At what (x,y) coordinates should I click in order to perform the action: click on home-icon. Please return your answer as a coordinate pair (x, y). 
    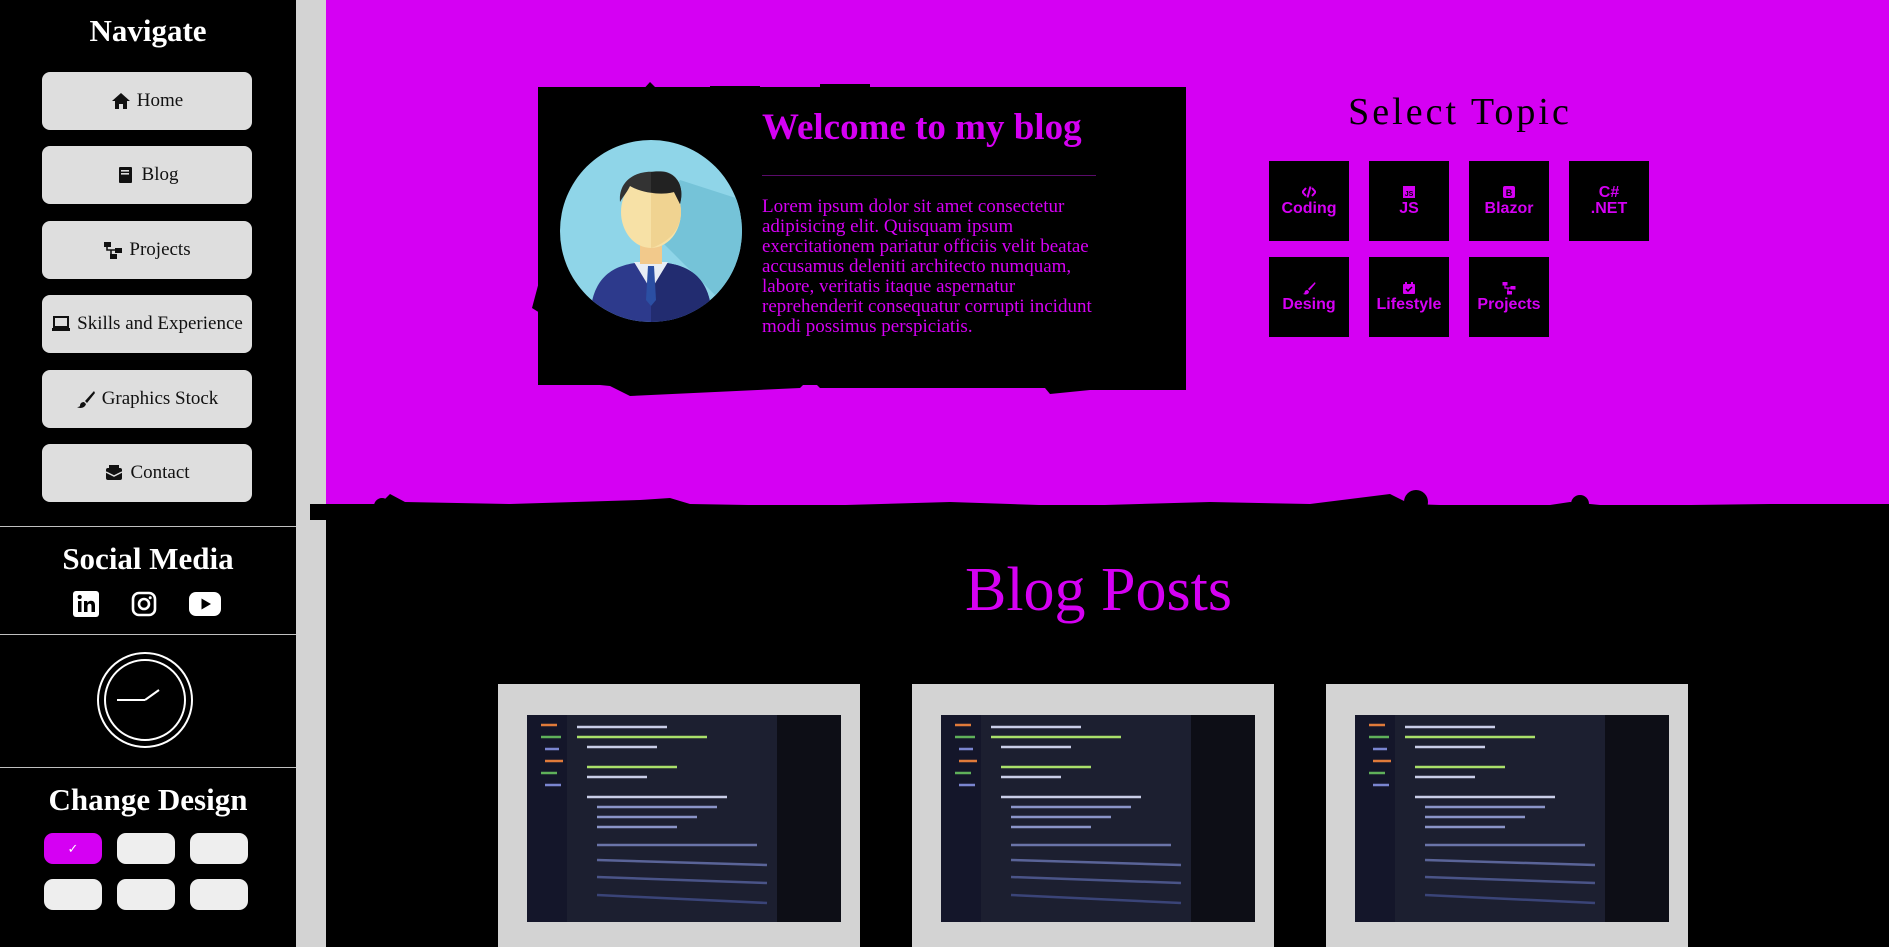
    Looking at the image, I should click on (120, 101).